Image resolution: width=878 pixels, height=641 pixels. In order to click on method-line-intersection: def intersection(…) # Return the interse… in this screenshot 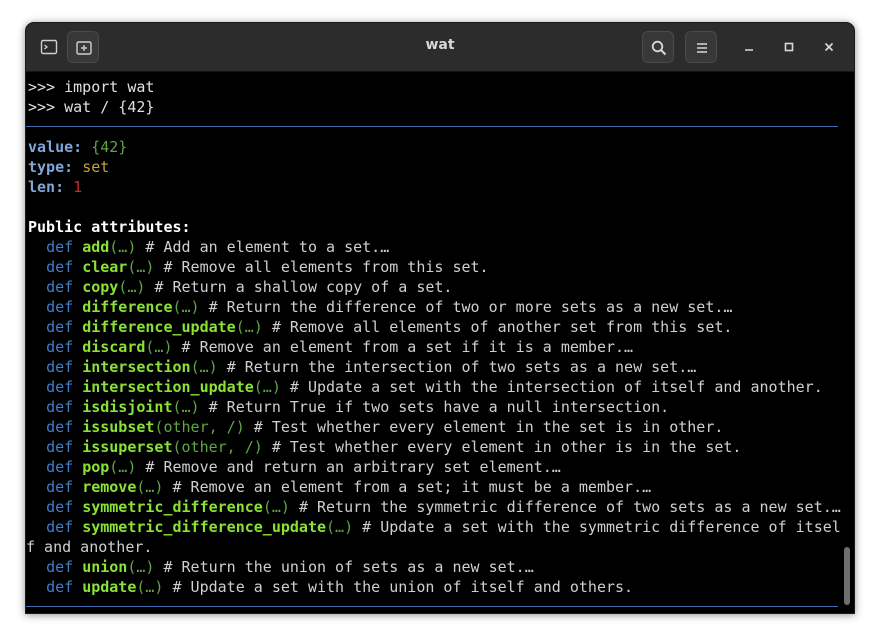, I will do `click(362, 367)`.